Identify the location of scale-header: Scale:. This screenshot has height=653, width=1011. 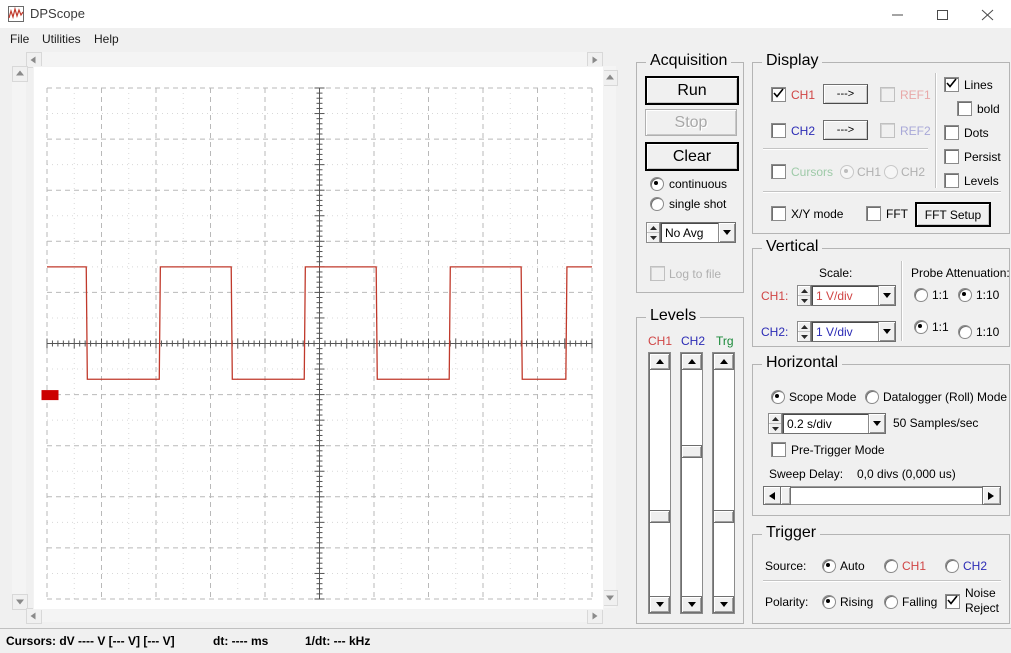
(836, 273).